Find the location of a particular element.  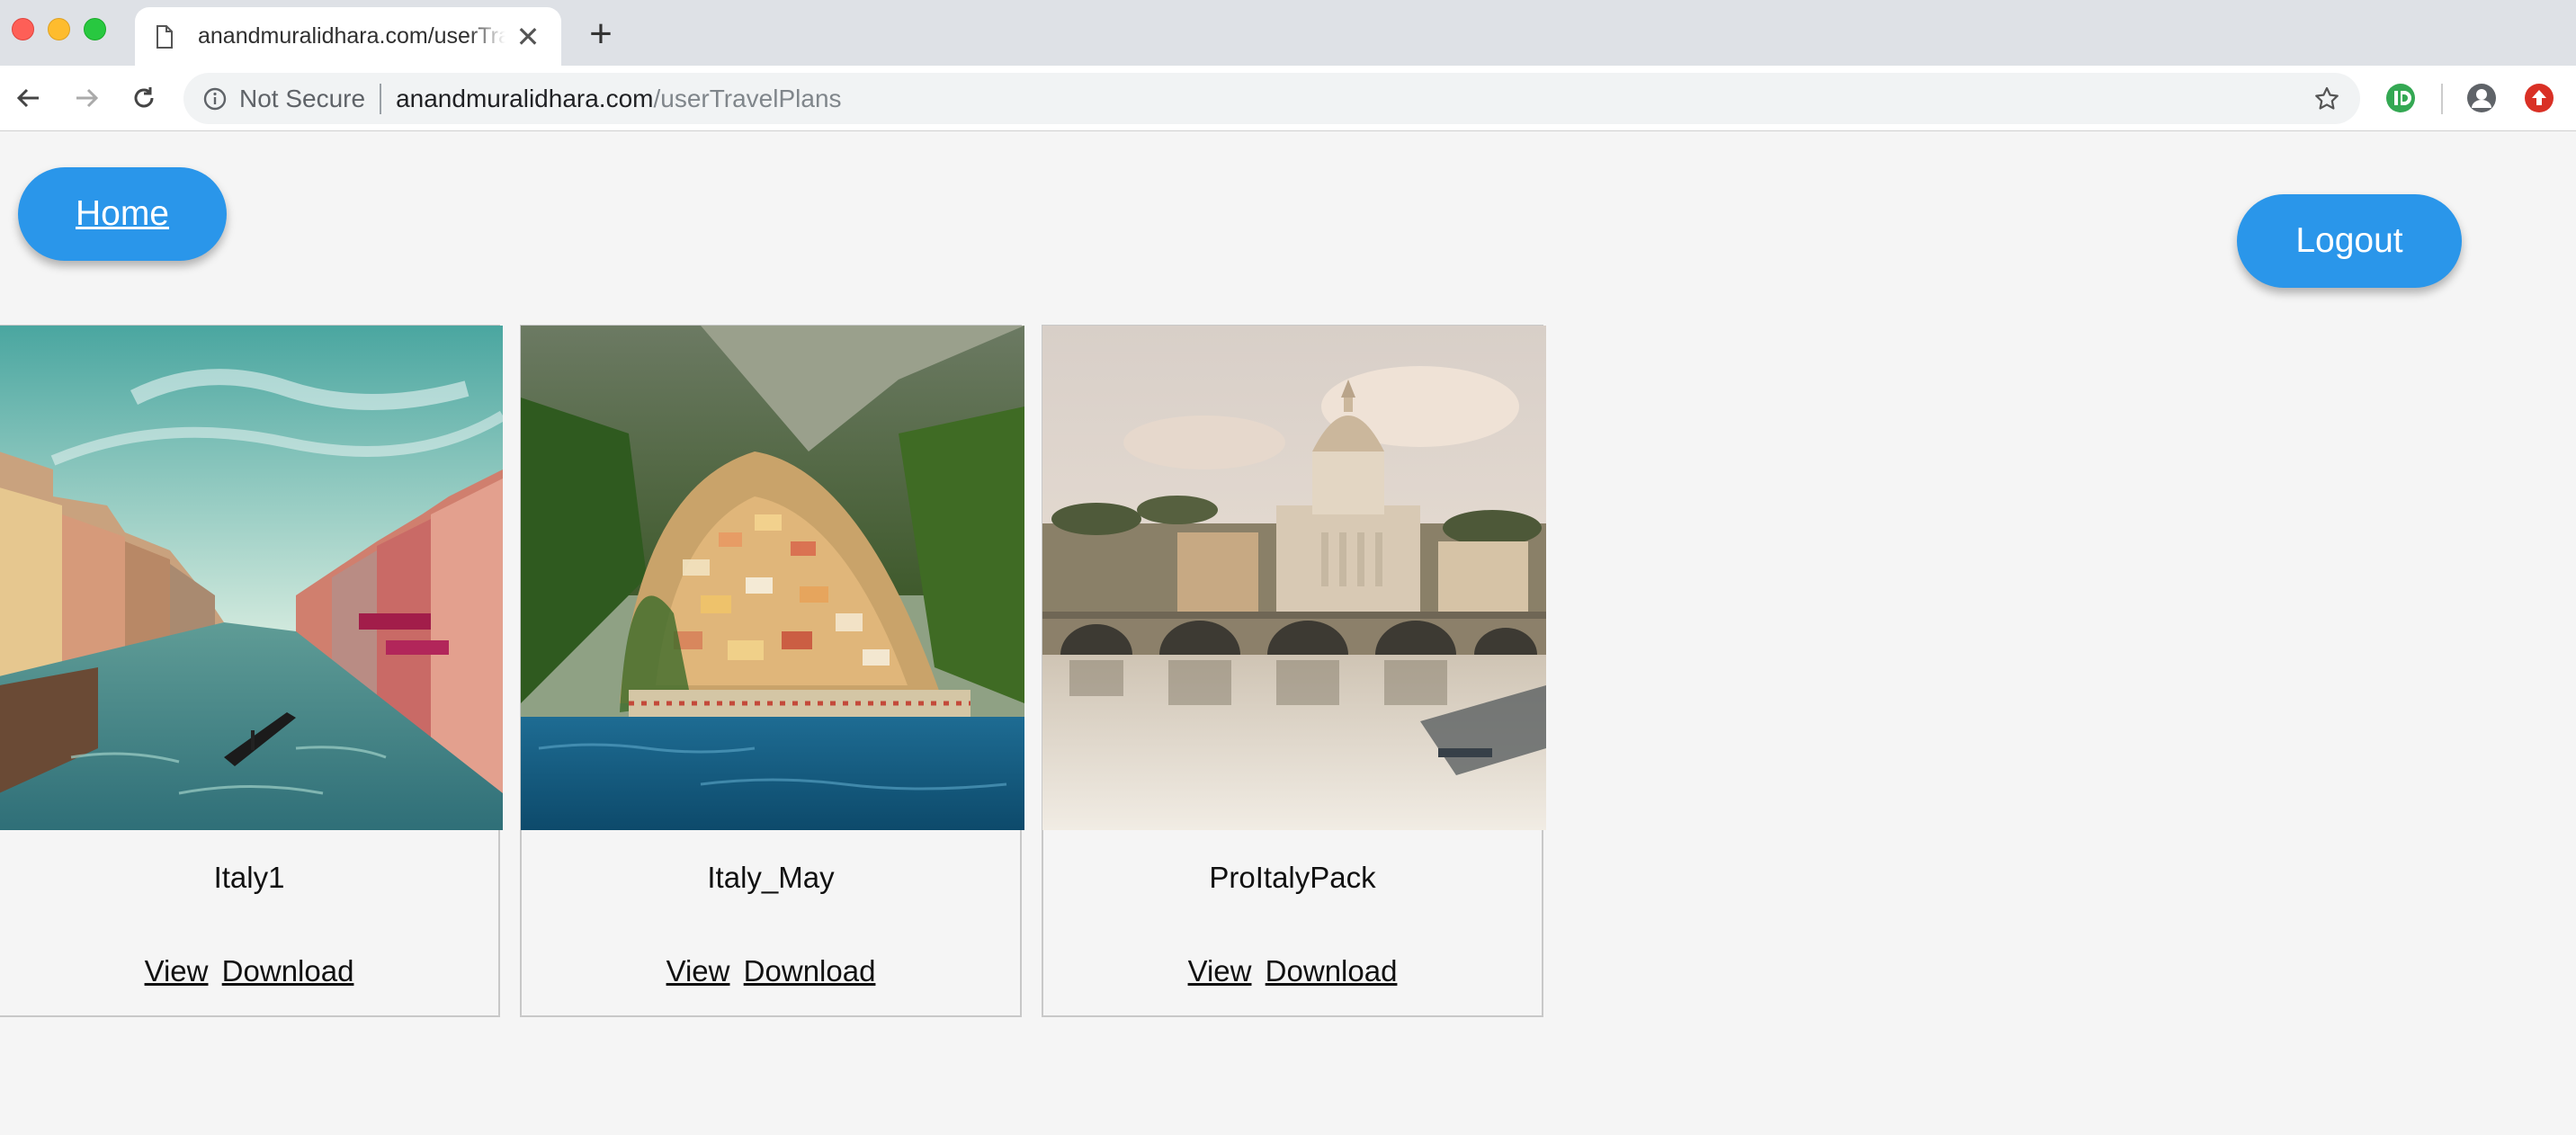

url-path: /userTravelPlans is located at coordinates (747, 98).